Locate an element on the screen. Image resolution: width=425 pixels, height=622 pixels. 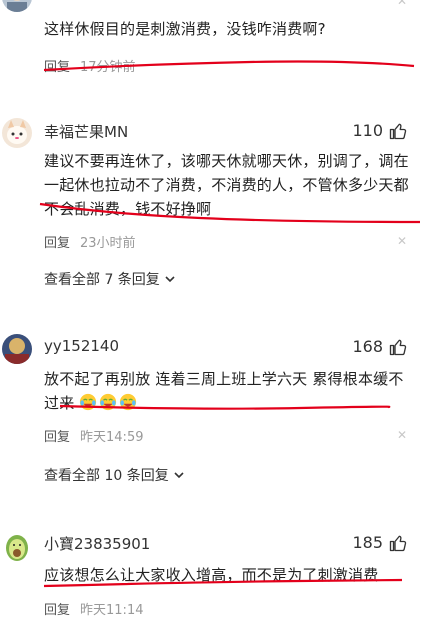
username: yy152140 is located at coordinates (81, 346).